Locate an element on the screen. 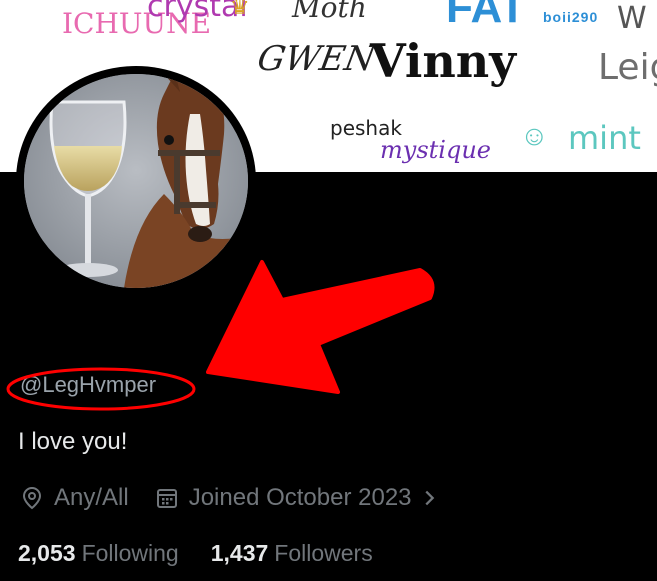 This screenshot has width=657, height=581. banner-signature-boii: boii290 is located at coordinates (571, 17).